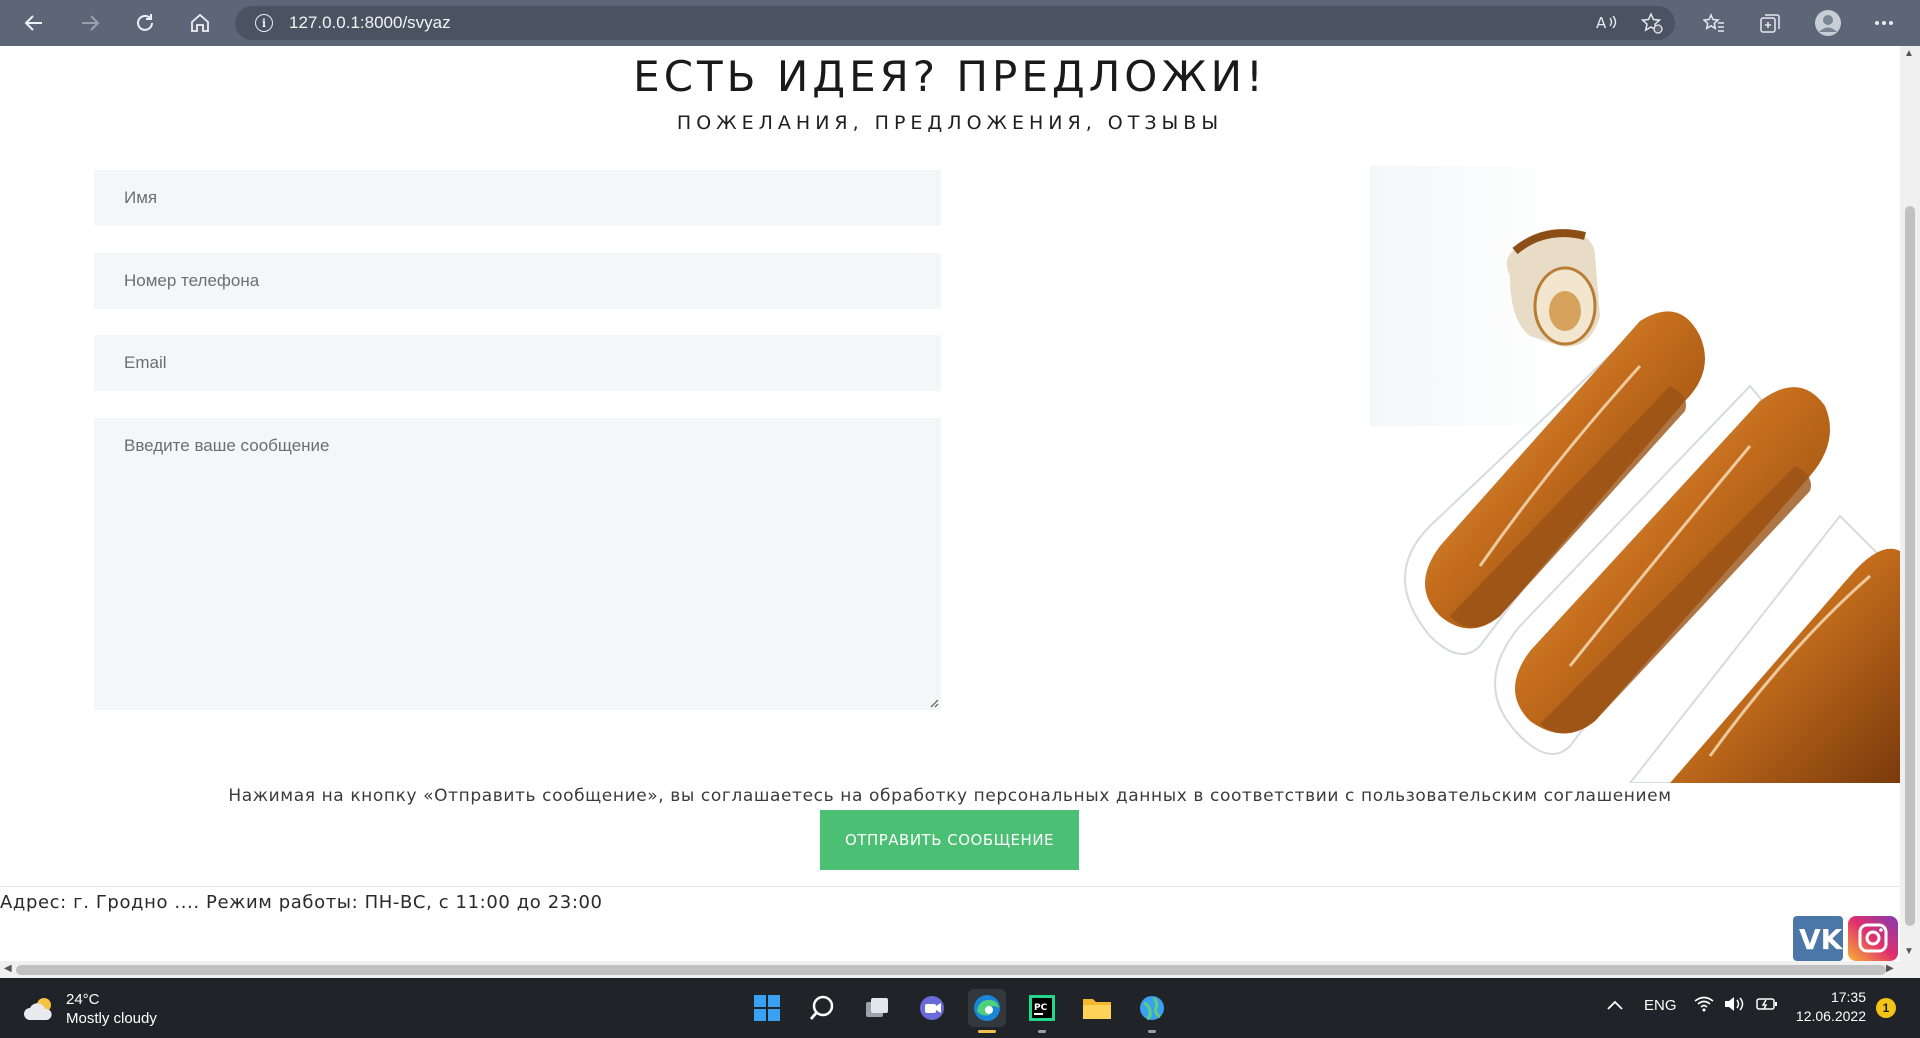  I want to click on clock-date: 12.06.2022, so click(1830, 1016).